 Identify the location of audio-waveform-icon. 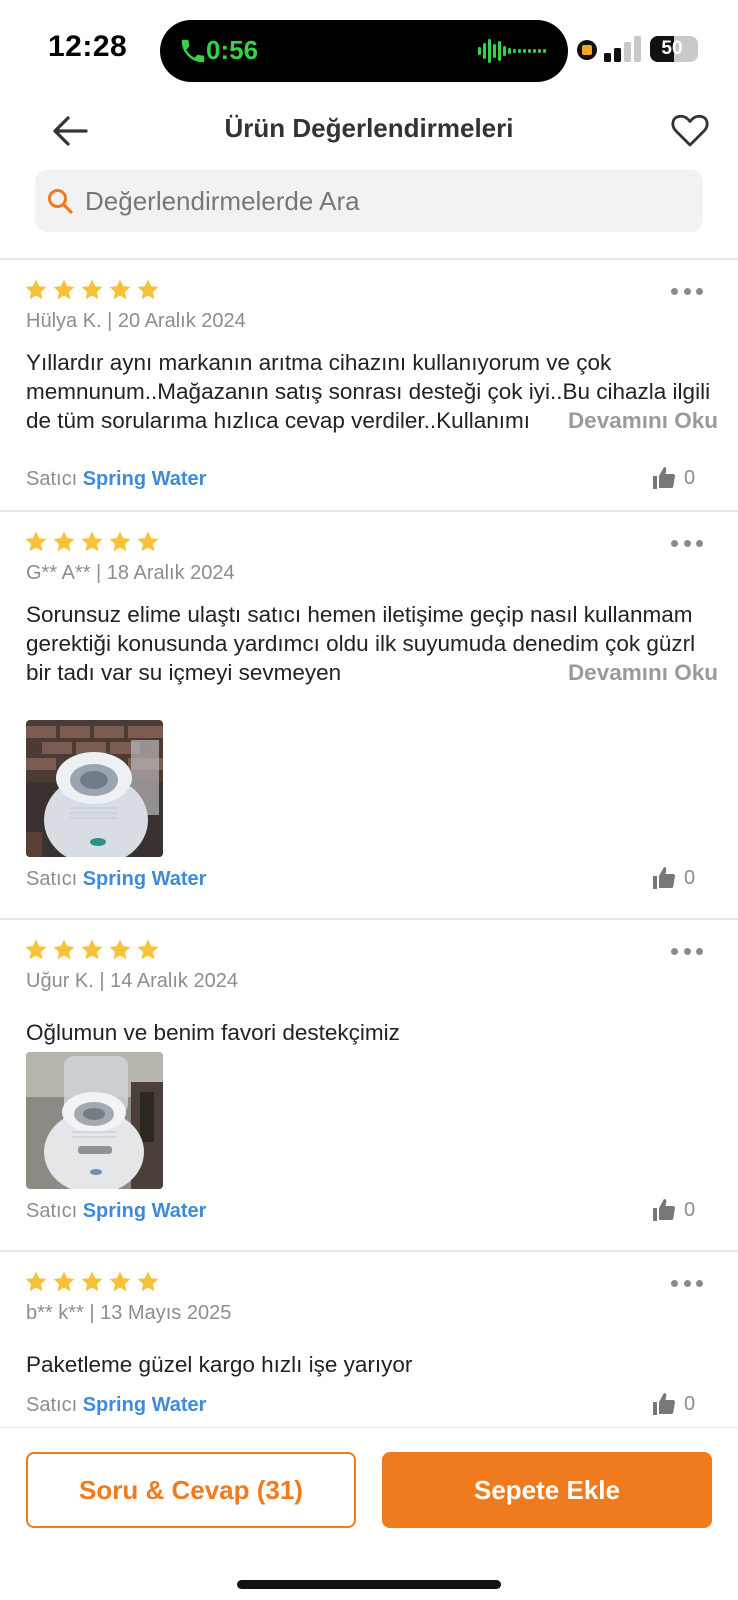
(512, 51).